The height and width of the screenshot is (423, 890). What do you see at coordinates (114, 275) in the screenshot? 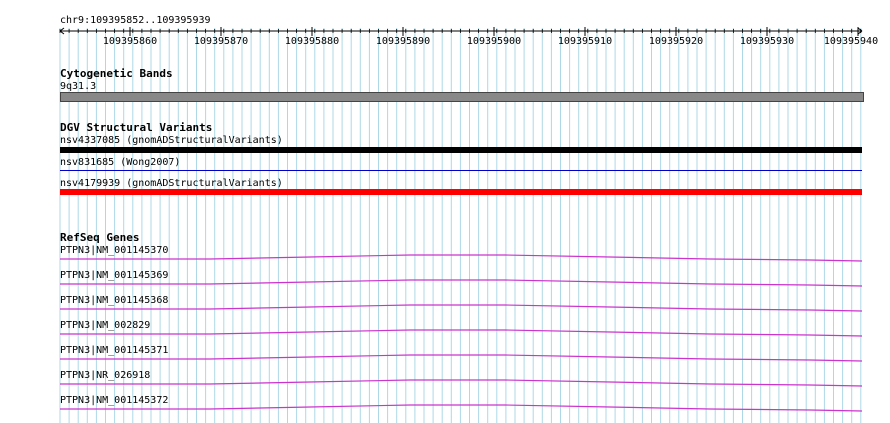
I see `gene-label-1: PTPN3|NM_001145369` at bounding box center [114, 275].